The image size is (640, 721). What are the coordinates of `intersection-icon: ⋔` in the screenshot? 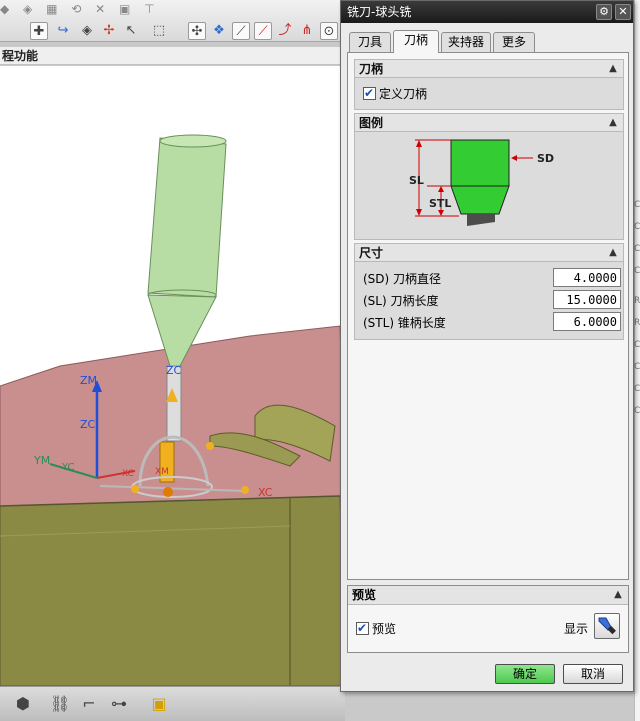 It's located at (307, 31).